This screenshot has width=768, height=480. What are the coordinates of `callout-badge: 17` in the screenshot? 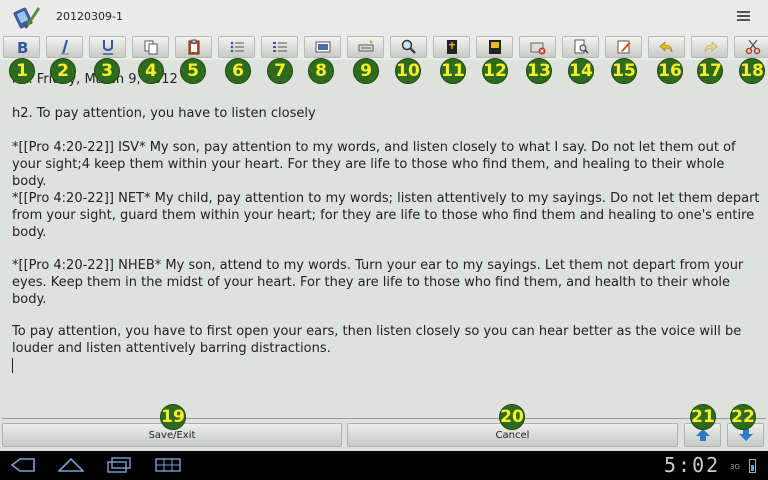 It's located at (710, 71).